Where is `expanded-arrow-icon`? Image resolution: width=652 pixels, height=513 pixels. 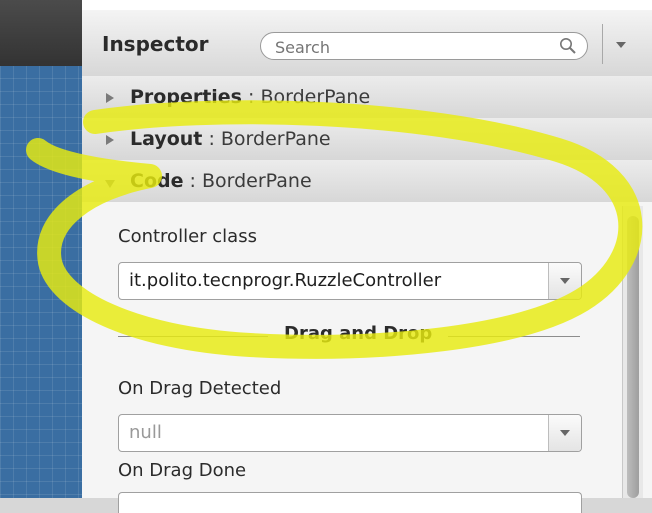 expanded-arrow-icon is located at coordinates (110, 184).